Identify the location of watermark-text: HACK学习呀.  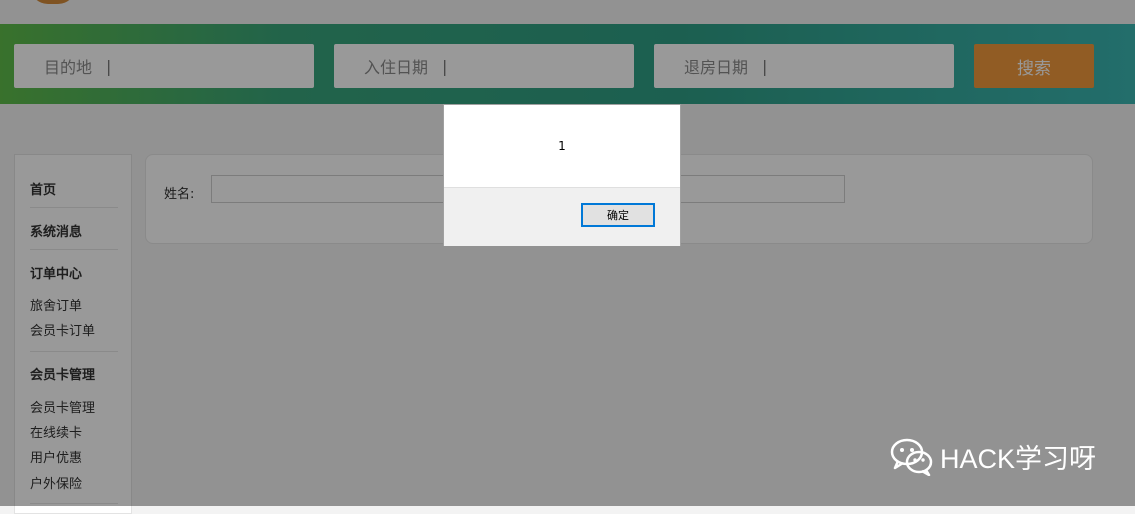
(1018, 458).